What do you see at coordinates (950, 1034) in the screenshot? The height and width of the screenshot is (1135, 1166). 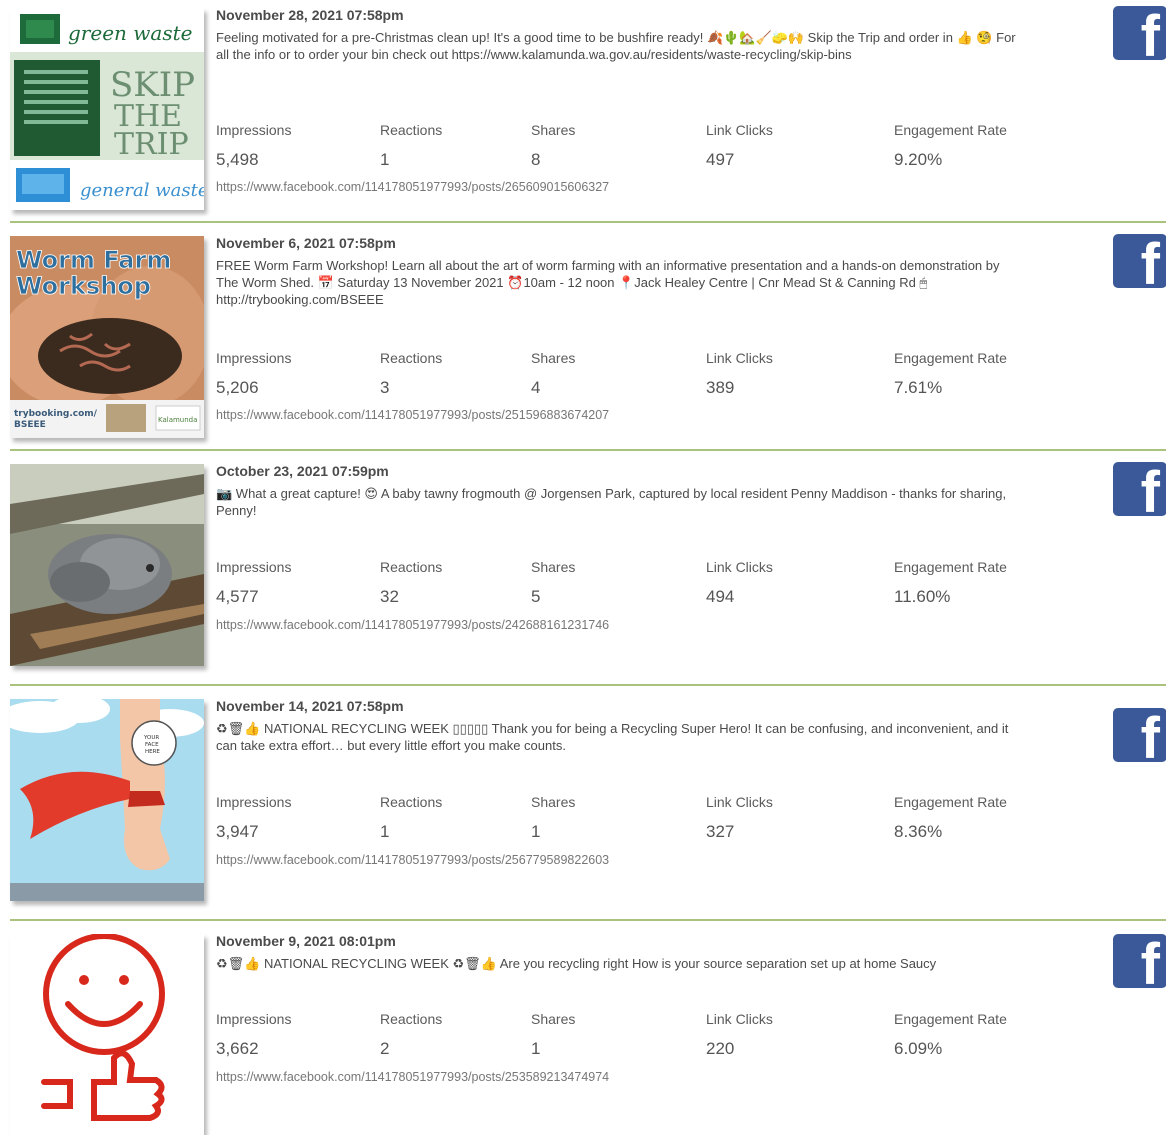 I see `engagement-rate-metric: Engagement Rate 6.09%` at bounding box center [950, 1034].